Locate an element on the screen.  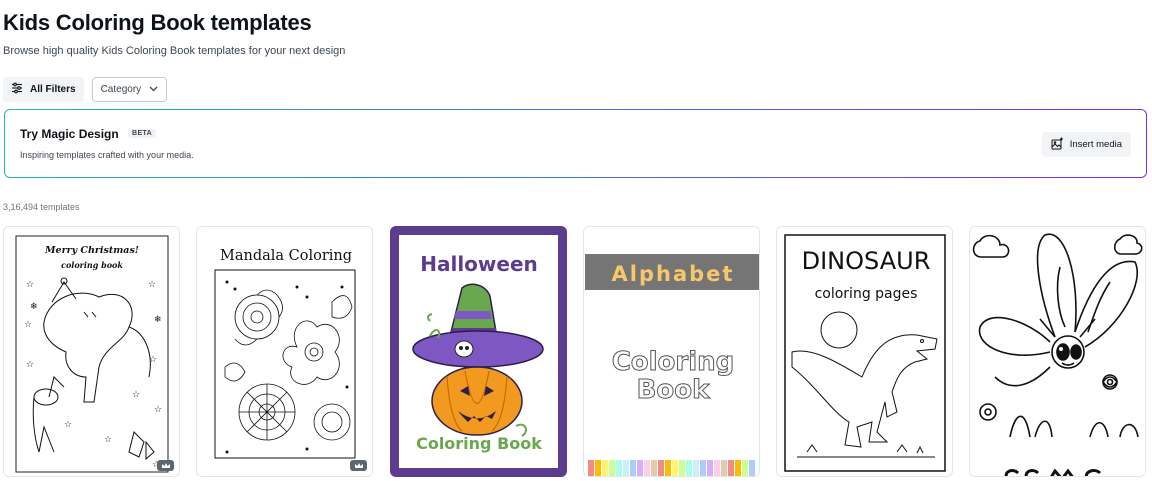
chevron-down-icon is located at coordinates (153, 89).